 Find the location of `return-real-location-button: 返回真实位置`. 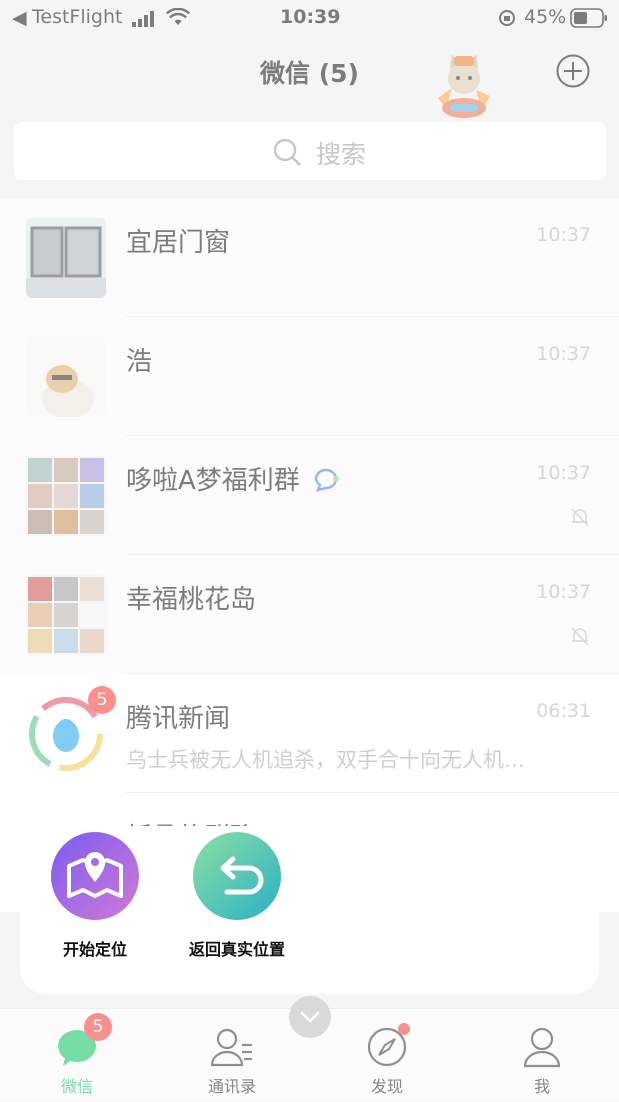

return-real-location-button: 返回真实位置 is located at coordinates (237, 896).